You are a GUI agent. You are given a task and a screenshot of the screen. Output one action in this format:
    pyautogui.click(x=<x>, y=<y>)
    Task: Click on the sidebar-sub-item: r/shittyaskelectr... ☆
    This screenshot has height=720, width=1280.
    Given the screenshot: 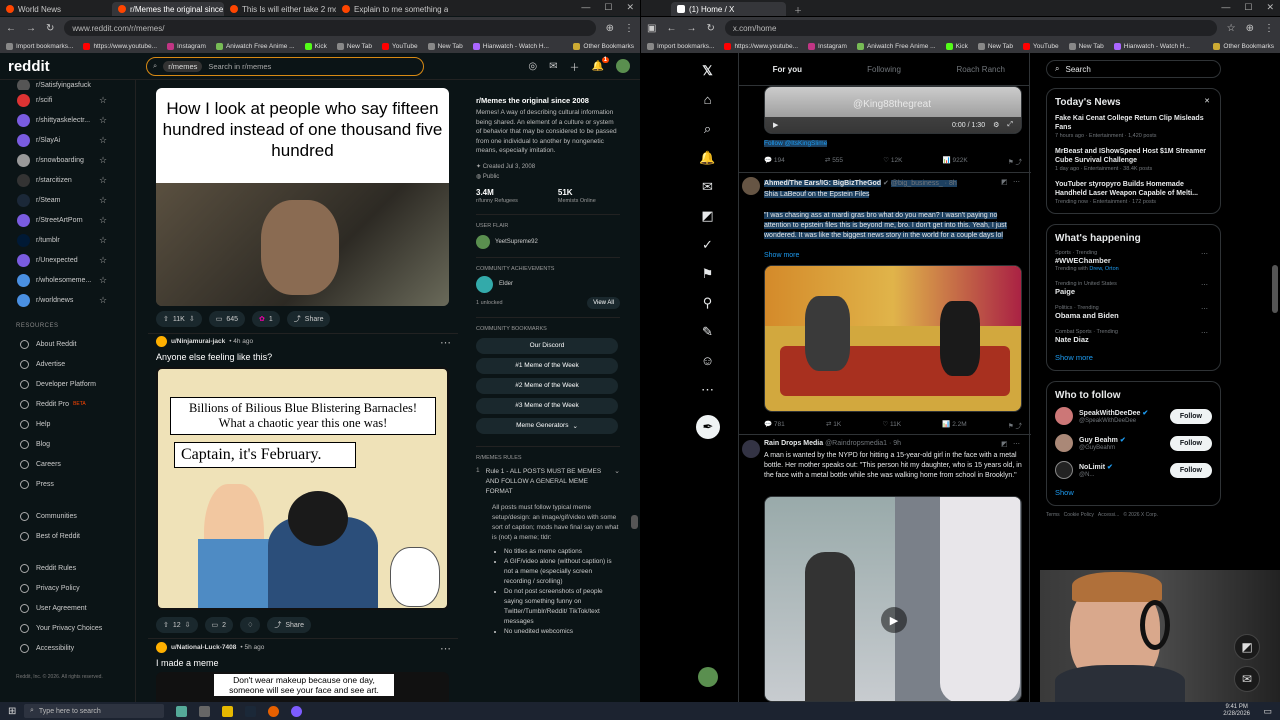 What is the action you would take?
    pyautogui.click(x=67, y=120)
    